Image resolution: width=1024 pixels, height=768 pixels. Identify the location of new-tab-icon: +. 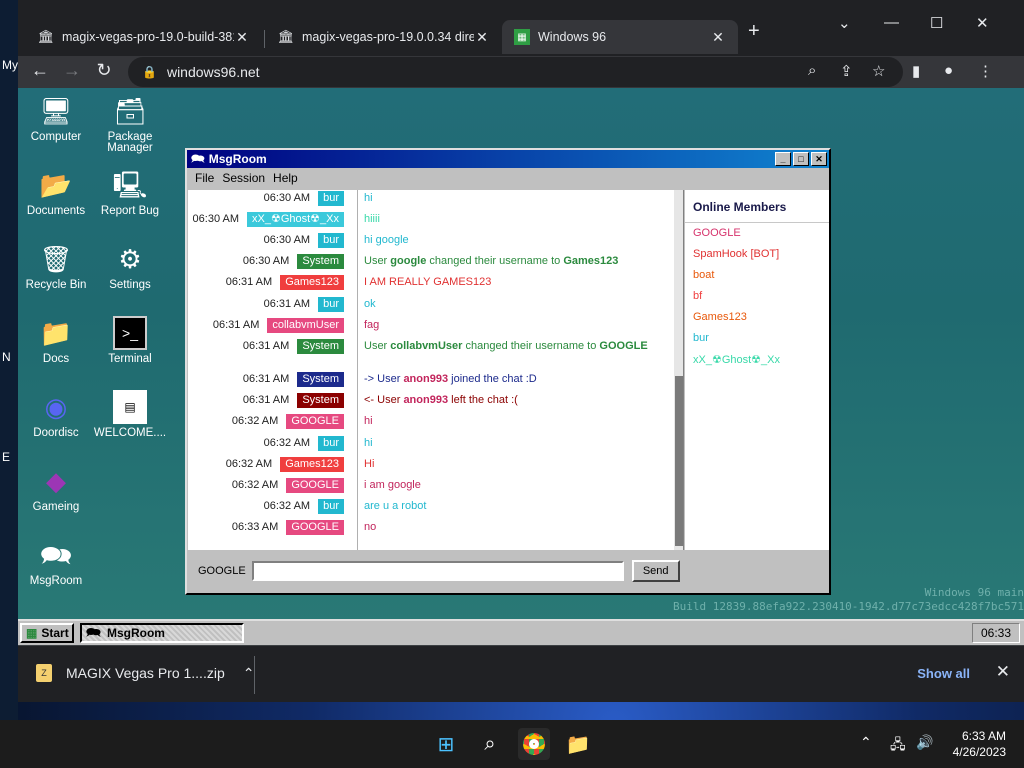
(754, 31).